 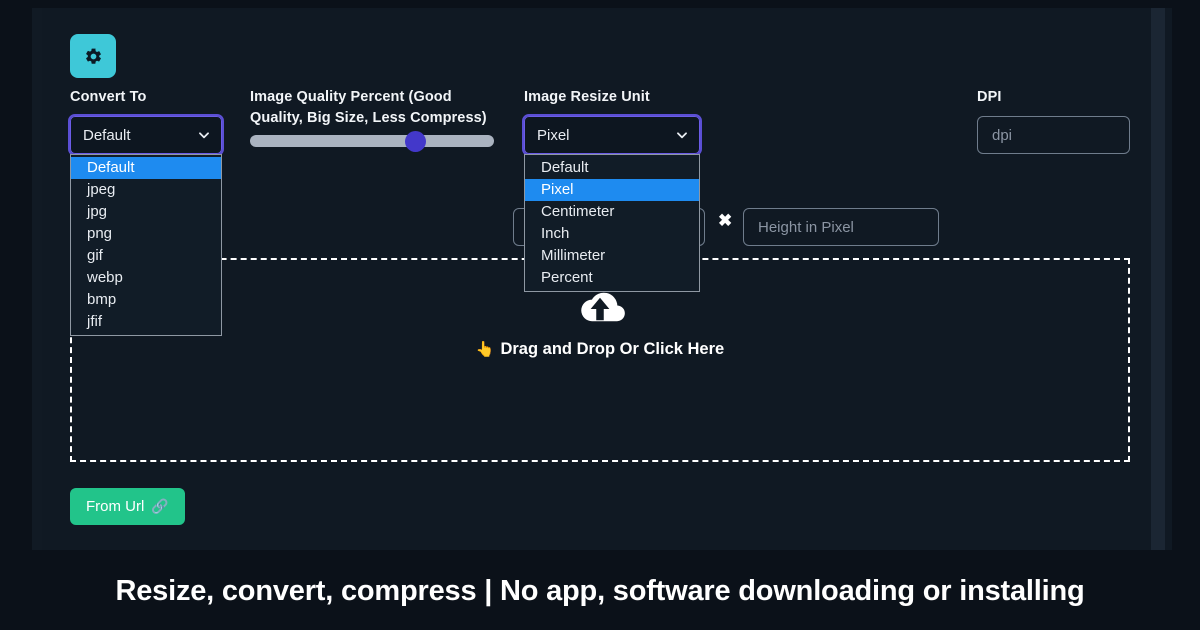 I want to click on image-resize-unit-option: Millimeter, so click(x=612, y=256).